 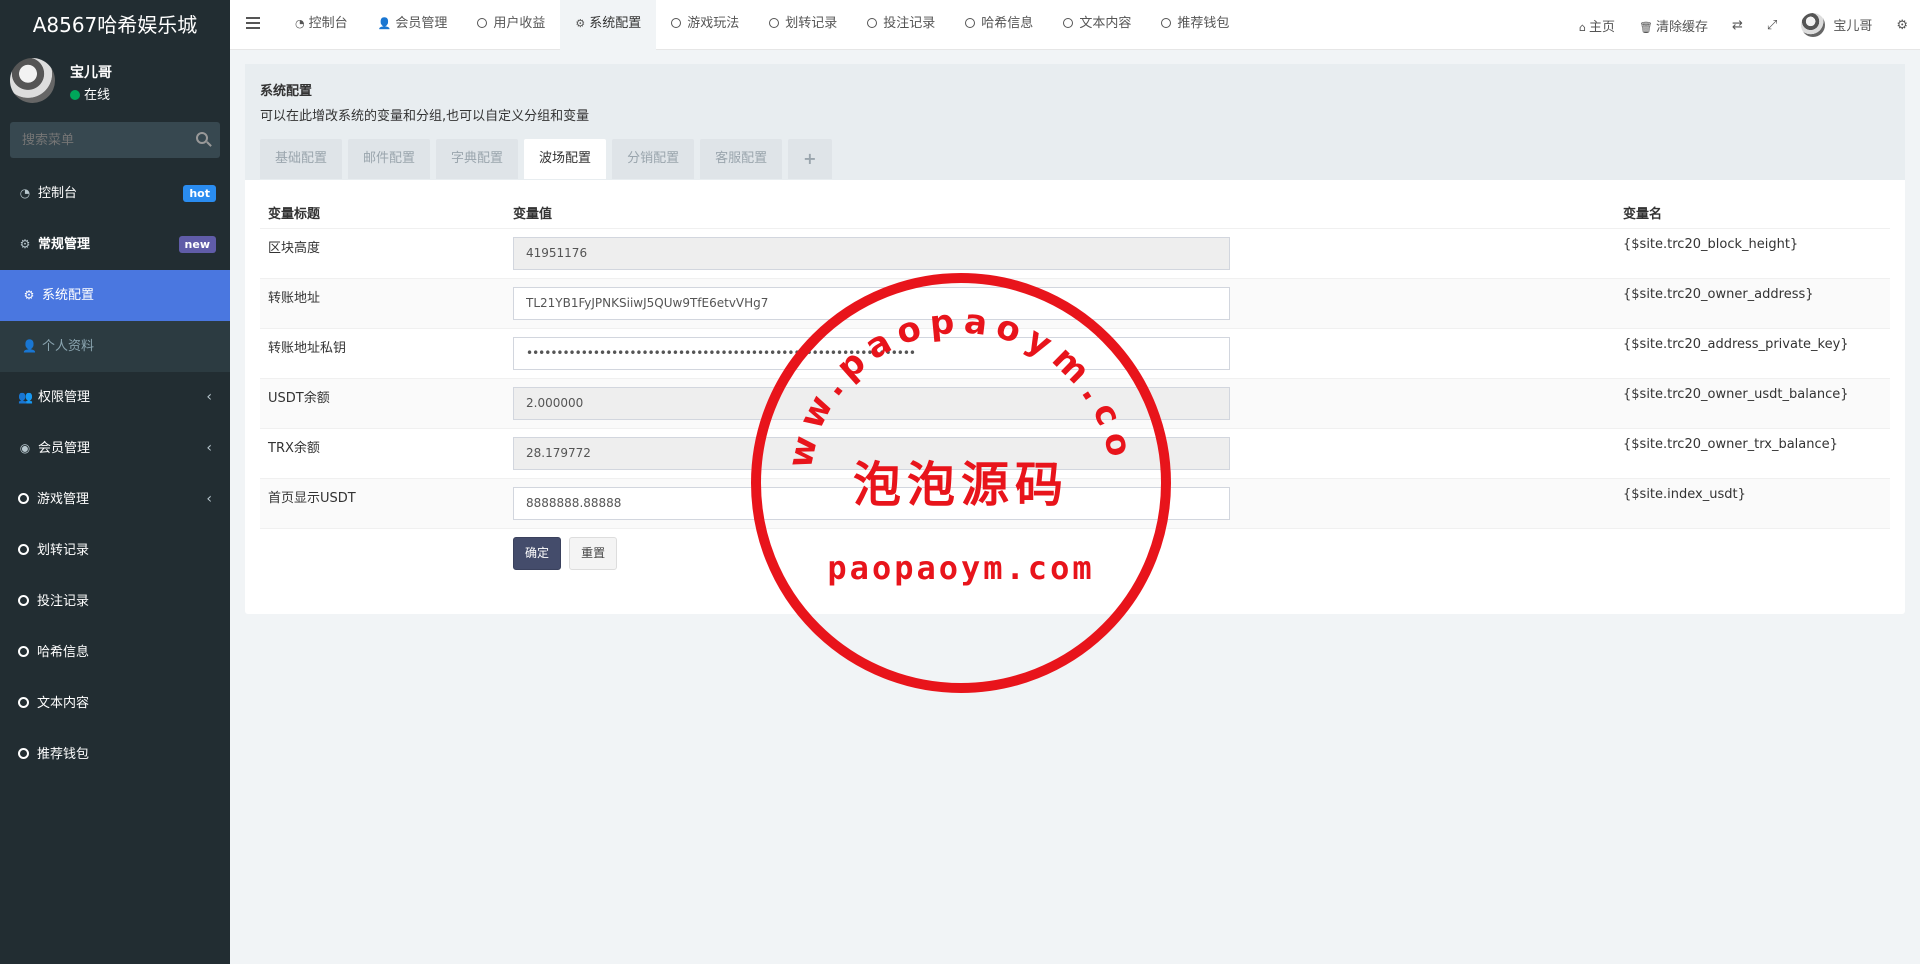 I want to click on language-button: ⇄, so click(x=1737, y=25).